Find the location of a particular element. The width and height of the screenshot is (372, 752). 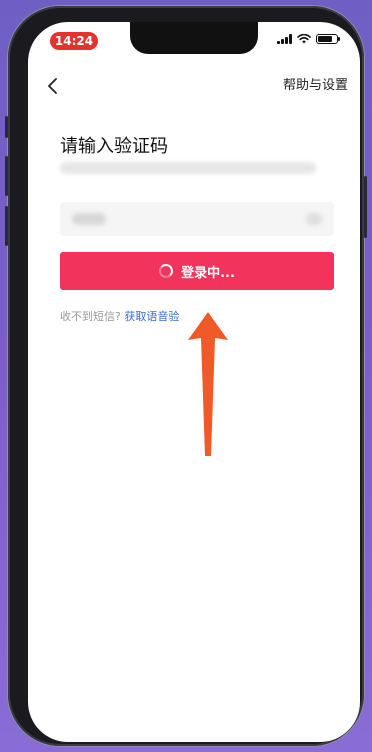

redacted-subtitle is located at coordinates (188, 168).